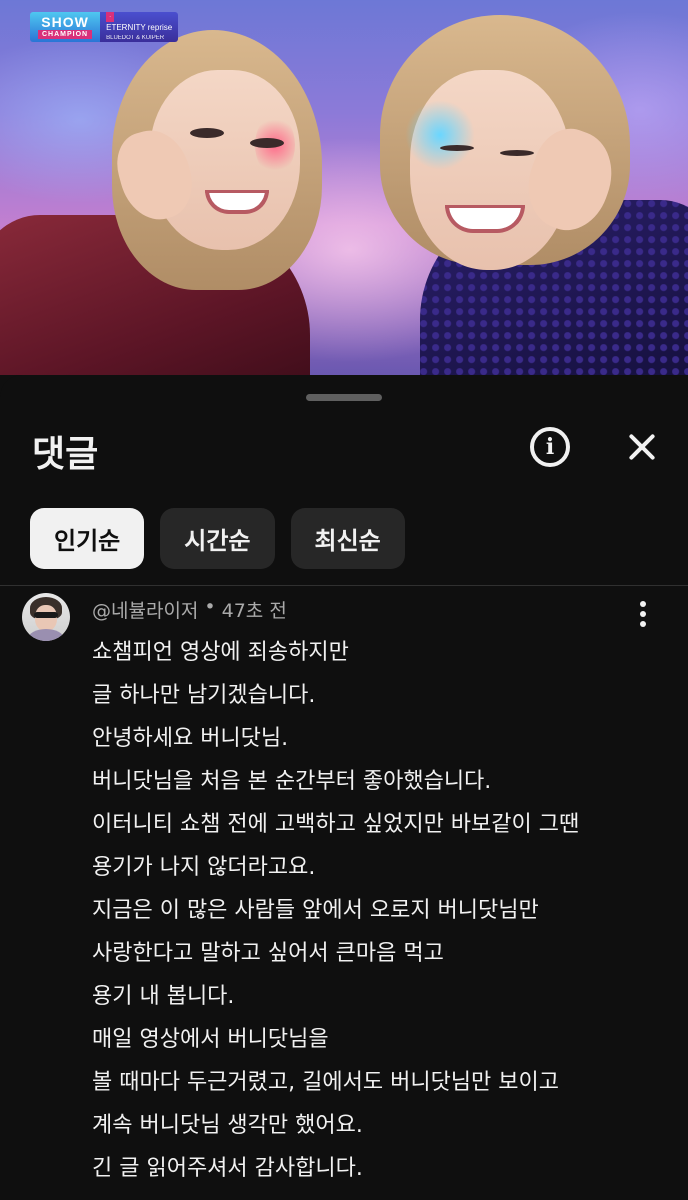  I want to click on info-icon: i, so click(550, 447).